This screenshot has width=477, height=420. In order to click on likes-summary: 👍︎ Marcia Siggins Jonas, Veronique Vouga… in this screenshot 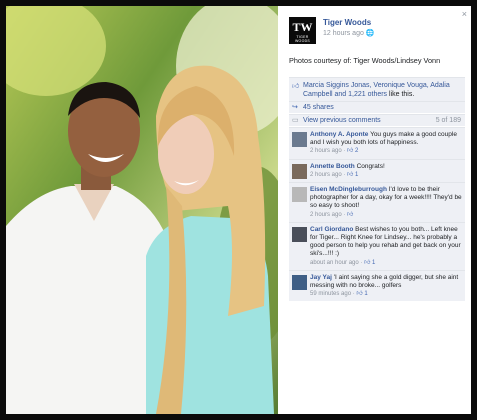, I will do `click(377, 89)`.